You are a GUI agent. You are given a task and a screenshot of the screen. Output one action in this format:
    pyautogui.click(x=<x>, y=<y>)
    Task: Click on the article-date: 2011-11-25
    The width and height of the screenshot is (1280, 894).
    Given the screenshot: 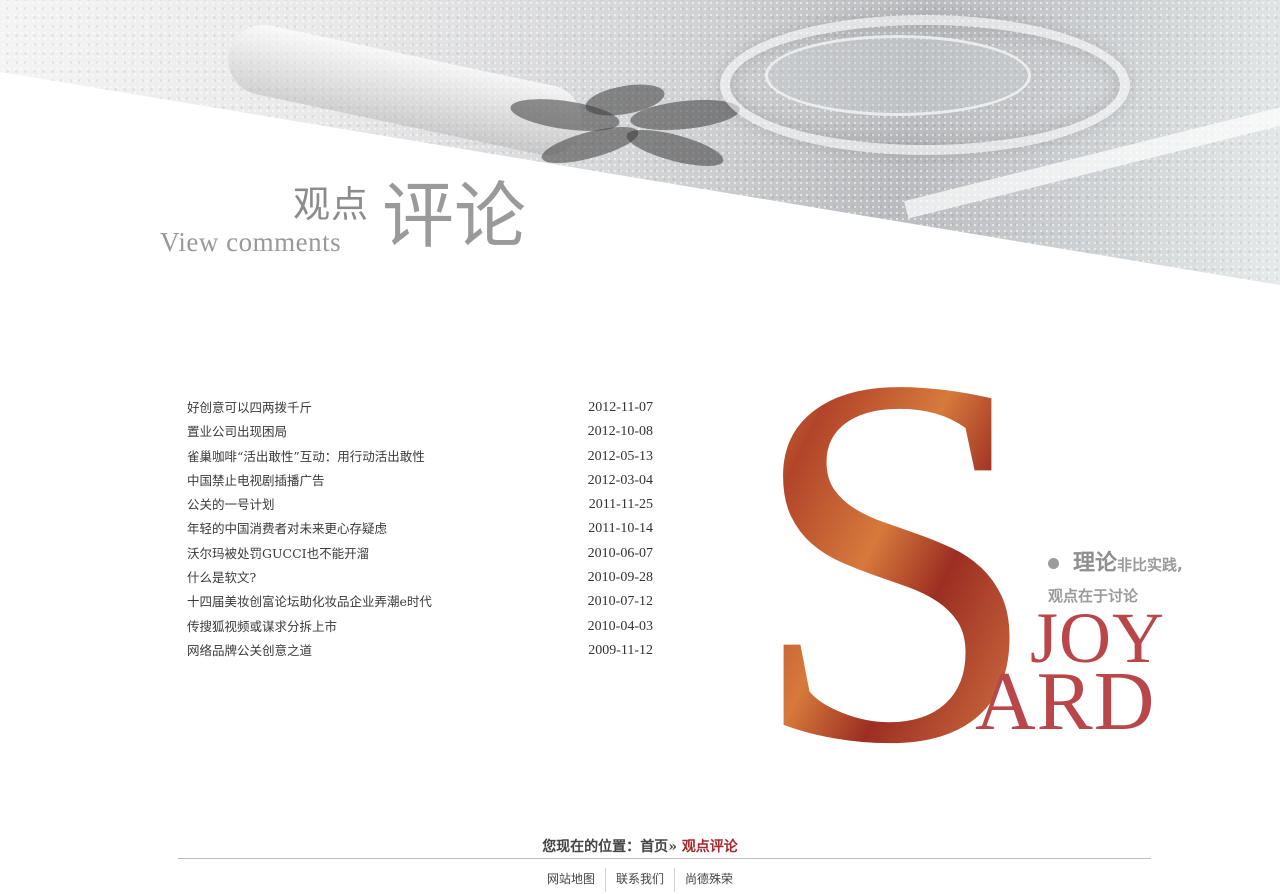 What is the action you would take?
    pyautogui.click(x=620, y=505)
    